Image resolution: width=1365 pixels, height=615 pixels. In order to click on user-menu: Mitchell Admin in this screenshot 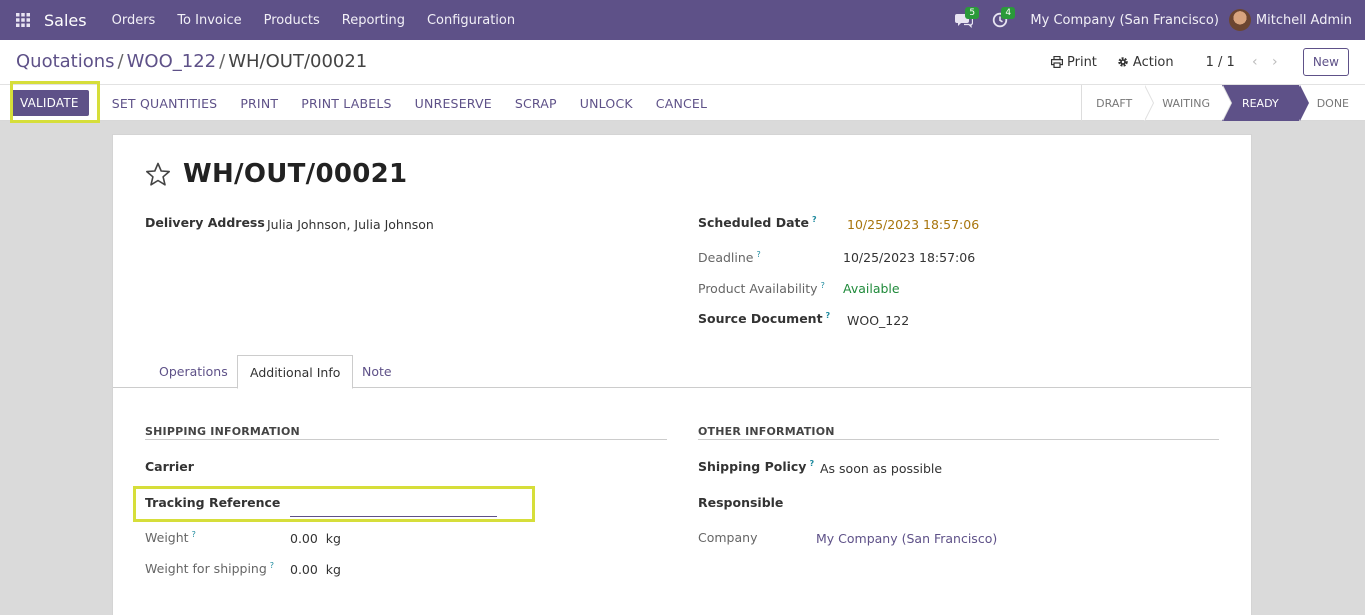, I will do `click(1290, 20)`.